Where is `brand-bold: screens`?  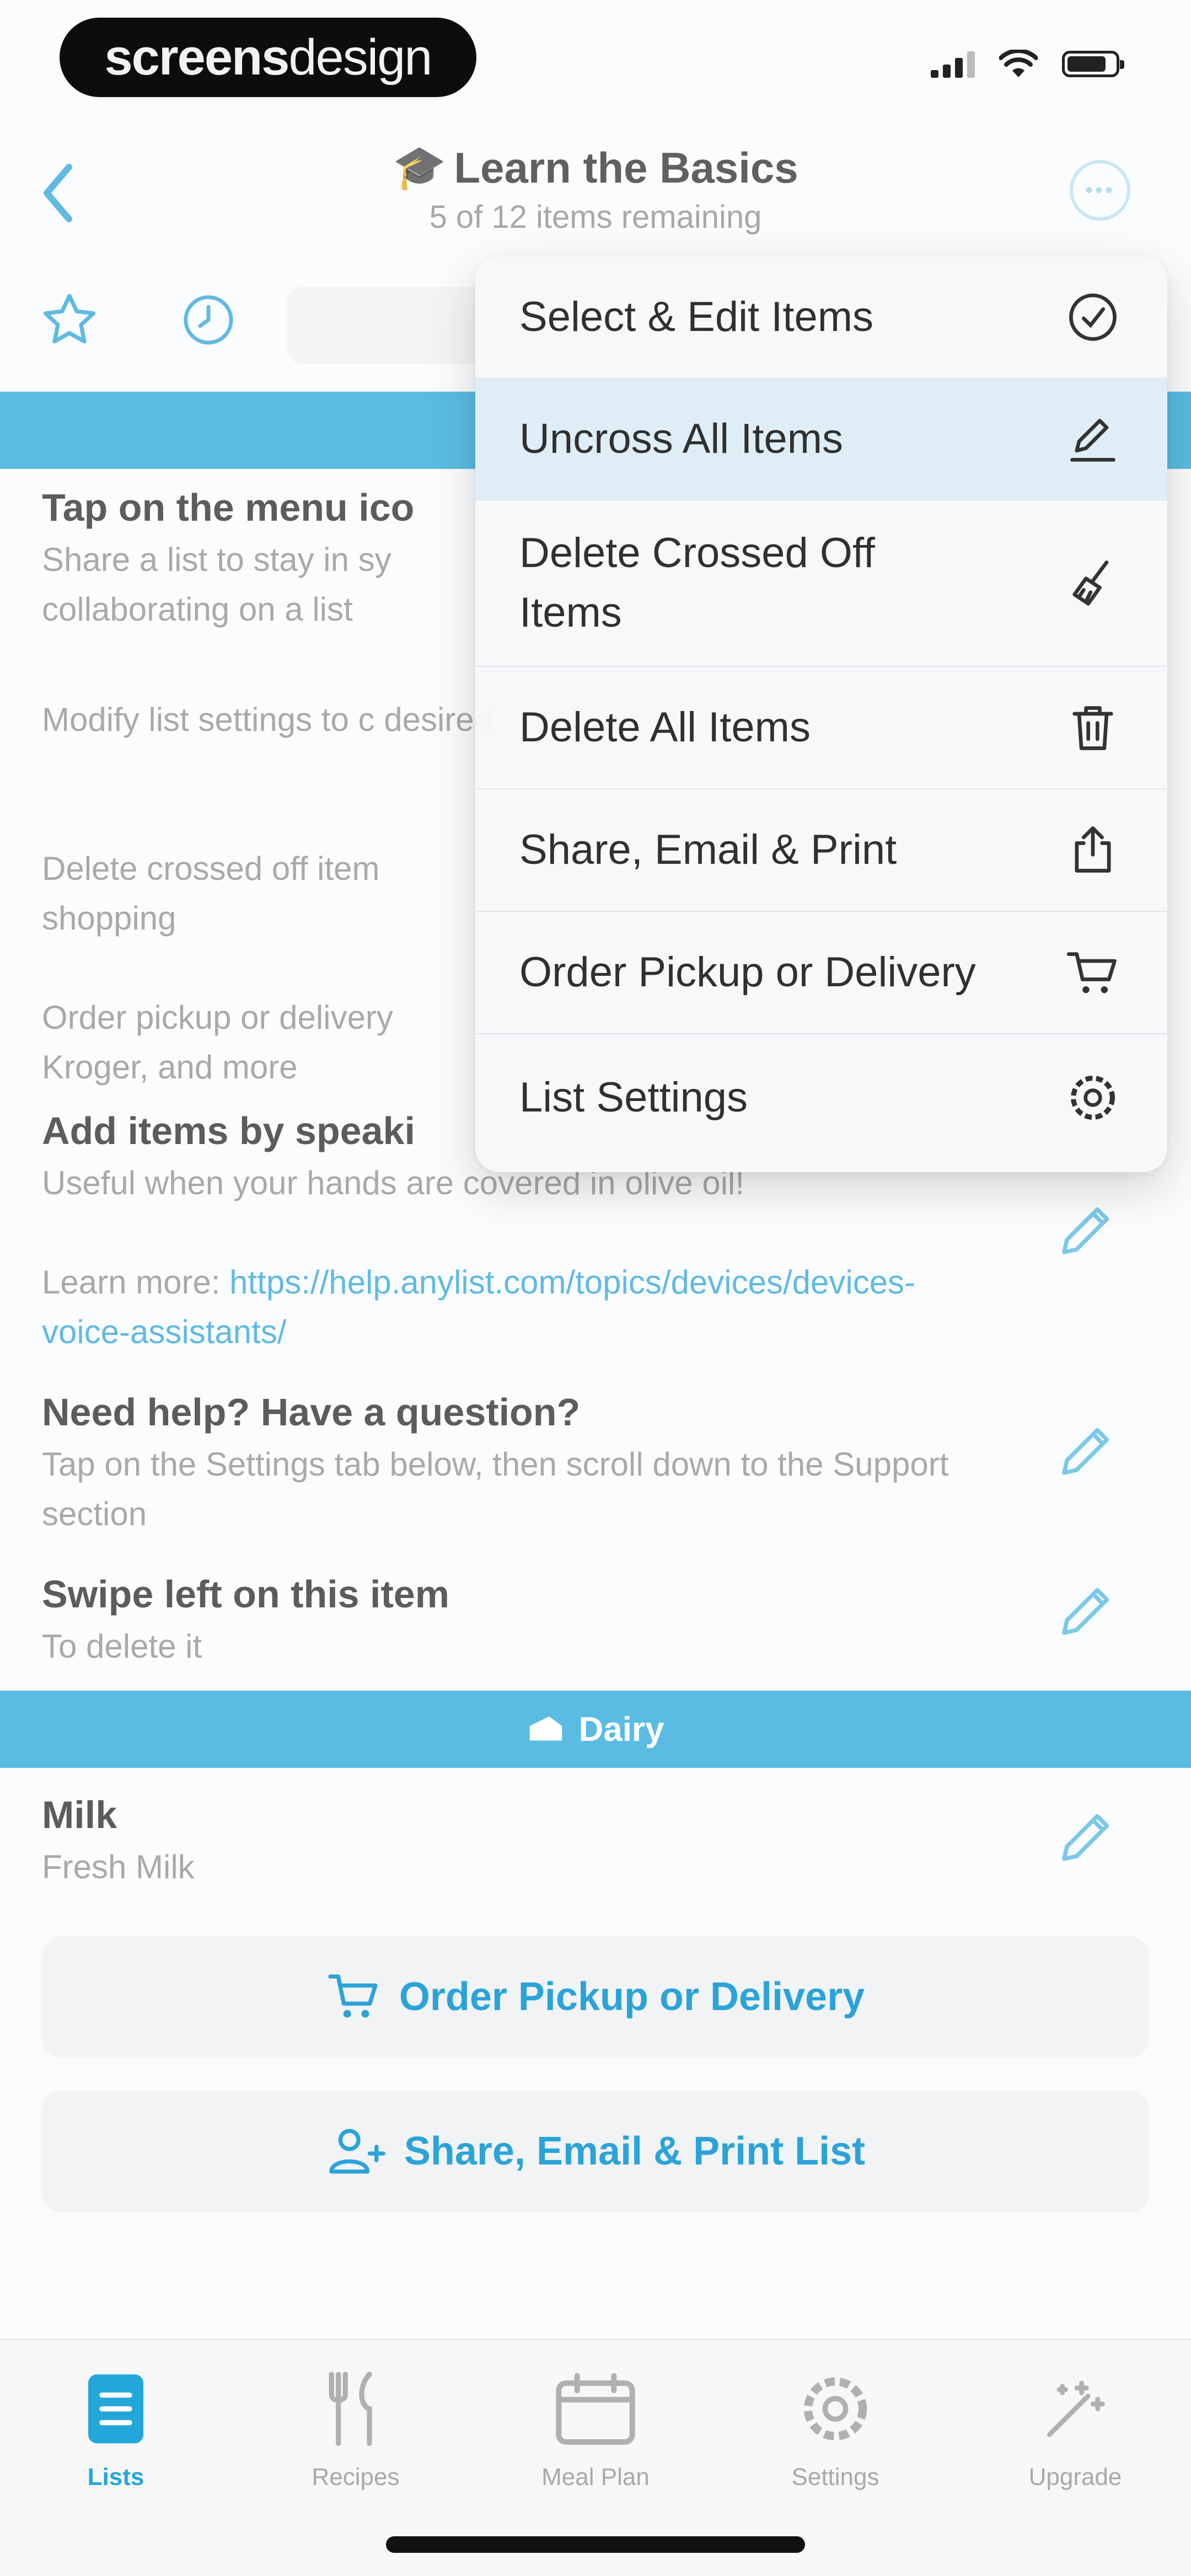 brand-bold: screens is located at coordinates (197, 57).